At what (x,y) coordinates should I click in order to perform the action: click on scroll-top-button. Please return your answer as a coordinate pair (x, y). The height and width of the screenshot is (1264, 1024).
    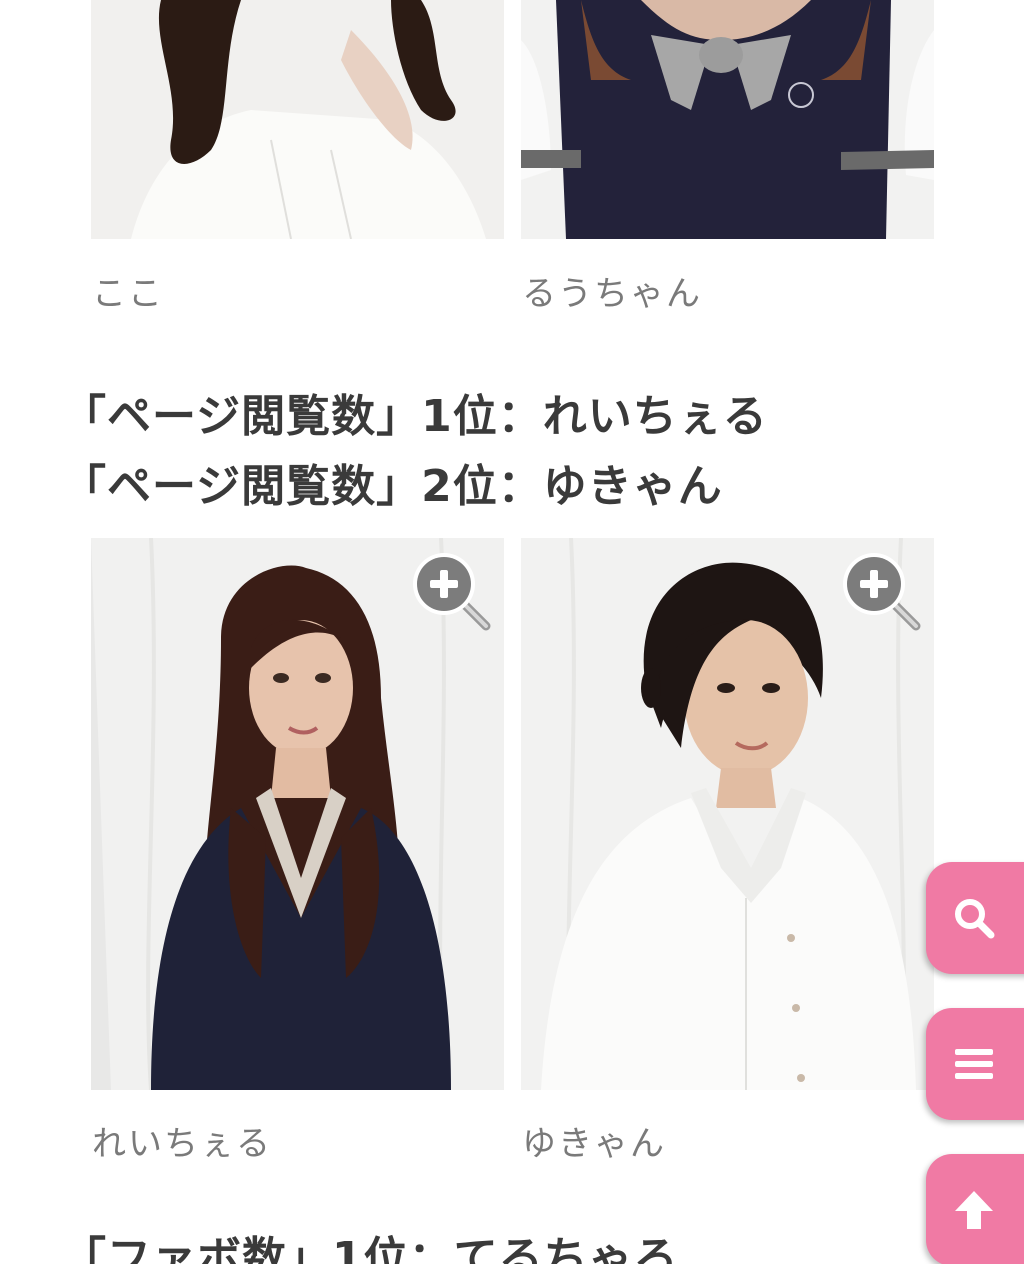
    Looking at the image, I should click on (975, 1209).